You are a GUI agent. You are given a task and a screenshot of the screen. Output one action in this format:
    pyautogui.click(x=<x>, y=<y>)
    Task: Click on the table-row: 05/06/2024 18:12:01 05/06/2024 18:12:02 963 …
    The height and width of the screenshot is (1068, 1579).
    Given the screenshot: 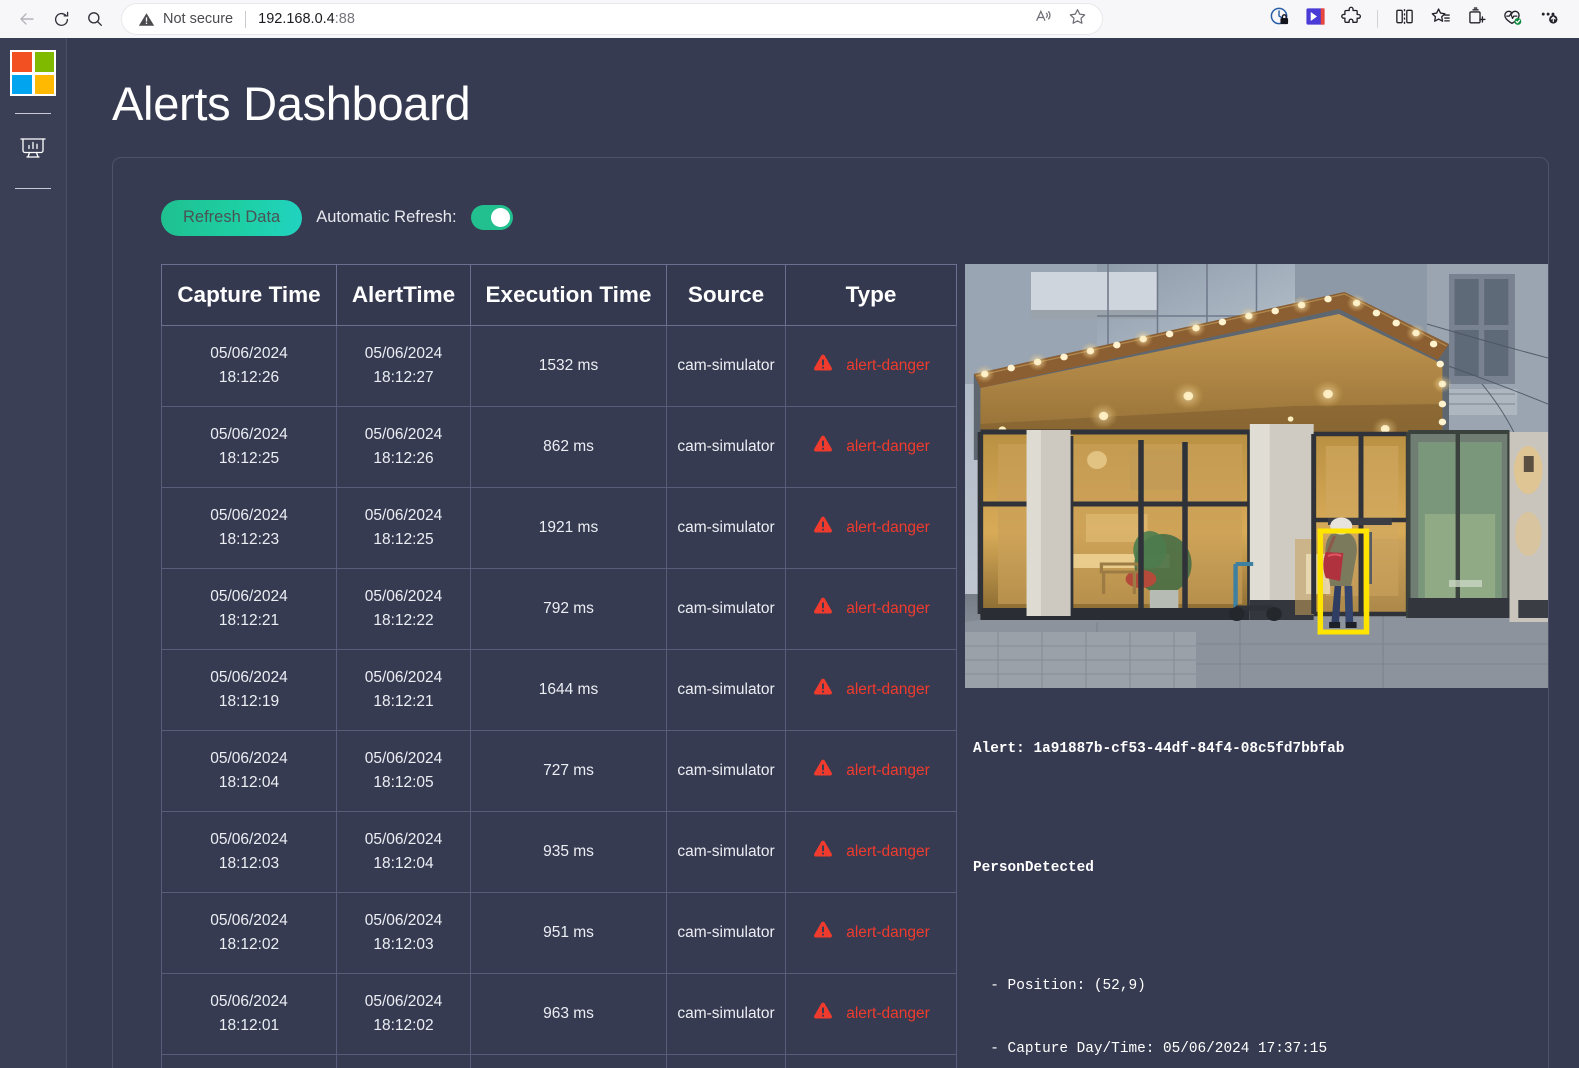 What is the action you would take?
    pyautogui.click(x=559, y=1013)
    